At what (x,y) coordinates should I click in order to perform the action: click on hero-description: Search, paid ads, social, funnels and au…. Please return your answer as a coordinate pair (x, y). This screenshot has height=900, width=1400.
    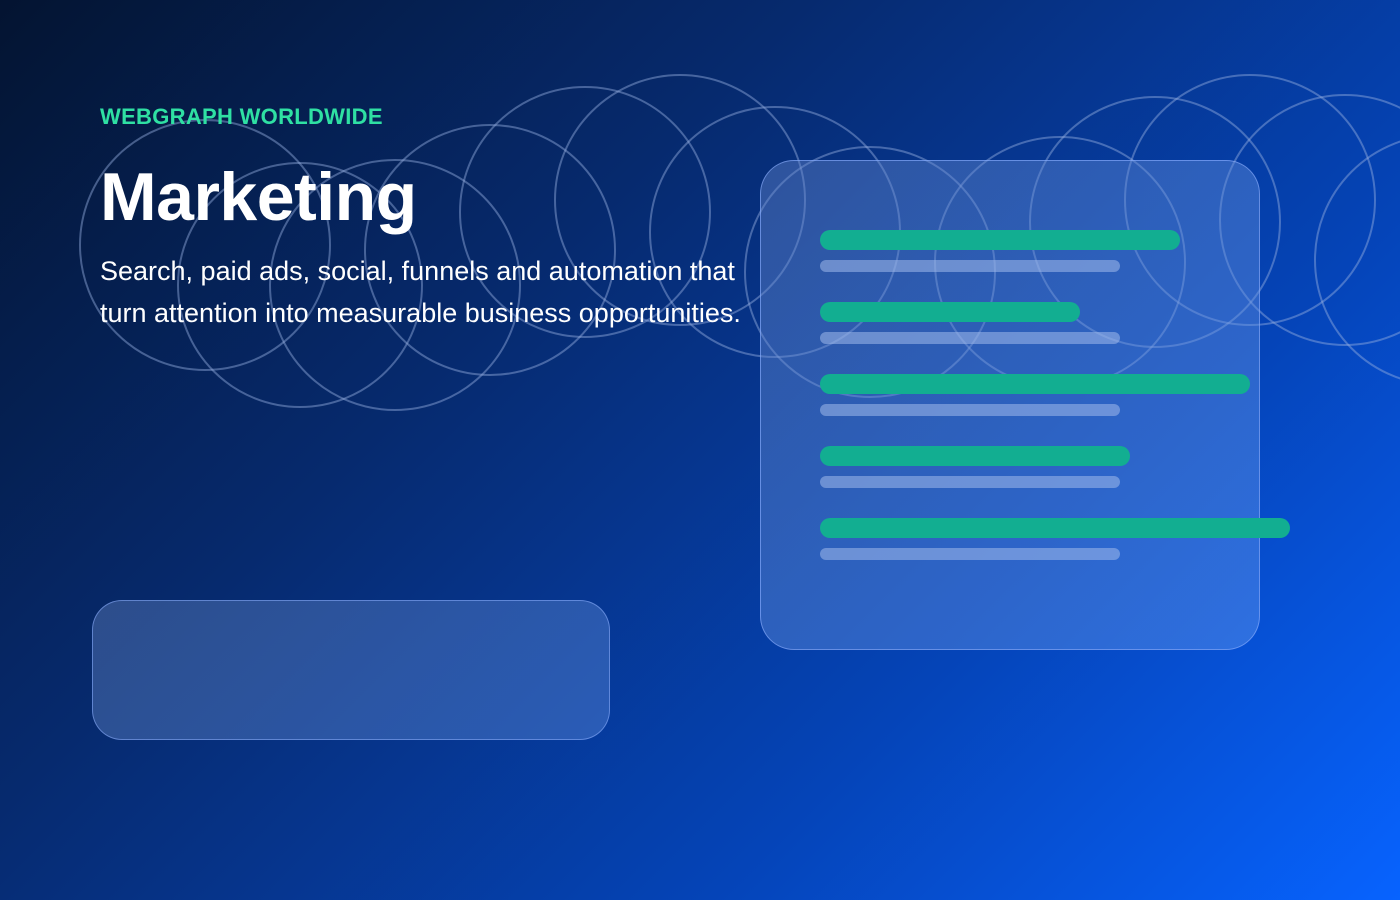
    Looking at the image, I should click on (420, 292).